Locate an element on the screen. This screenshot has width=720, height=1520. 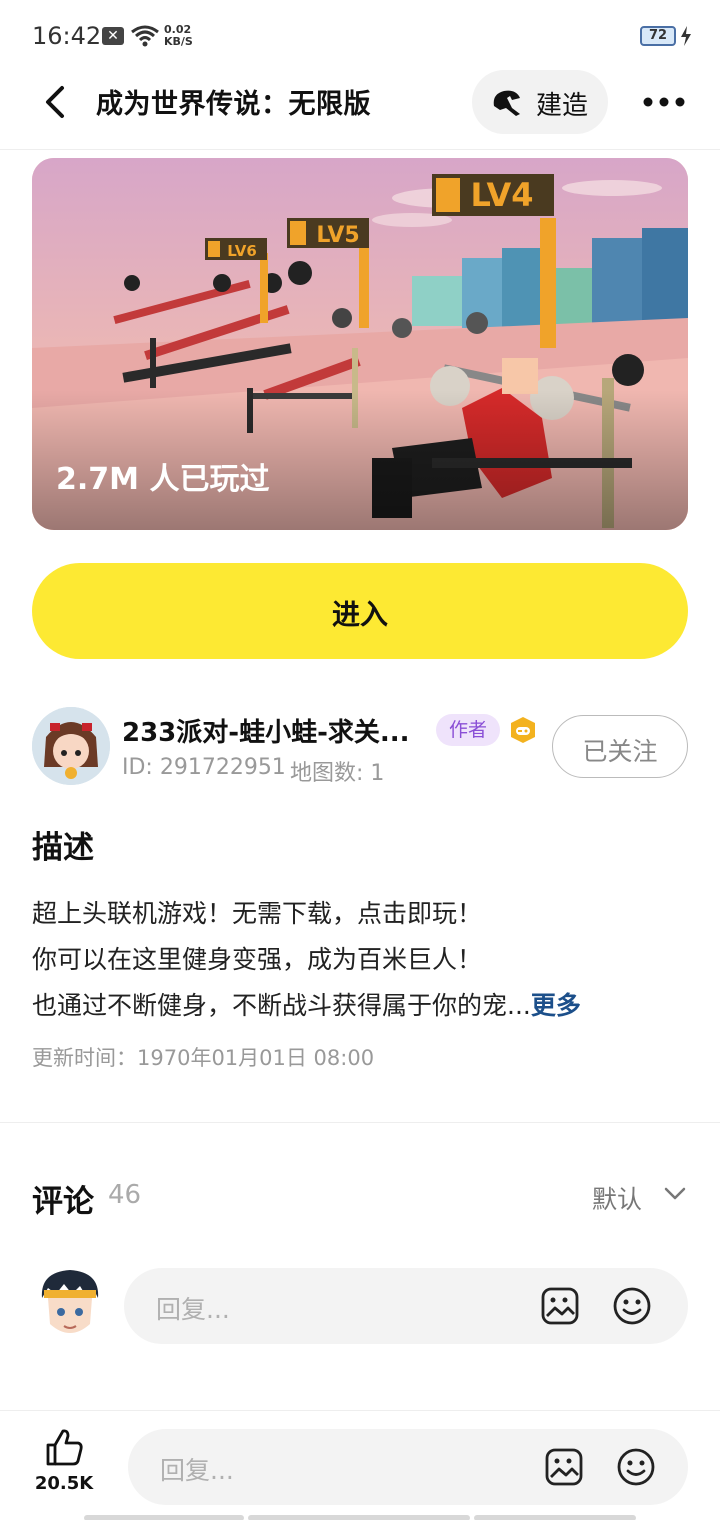
enter-button: 进入 is located at coordinates (360, 611).